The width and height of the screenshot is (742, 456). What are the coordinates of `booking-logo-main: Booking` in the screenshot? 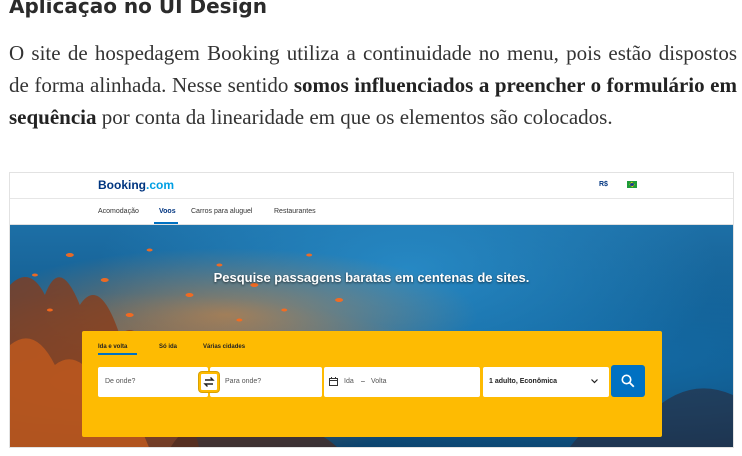 It's located at (122, 185).